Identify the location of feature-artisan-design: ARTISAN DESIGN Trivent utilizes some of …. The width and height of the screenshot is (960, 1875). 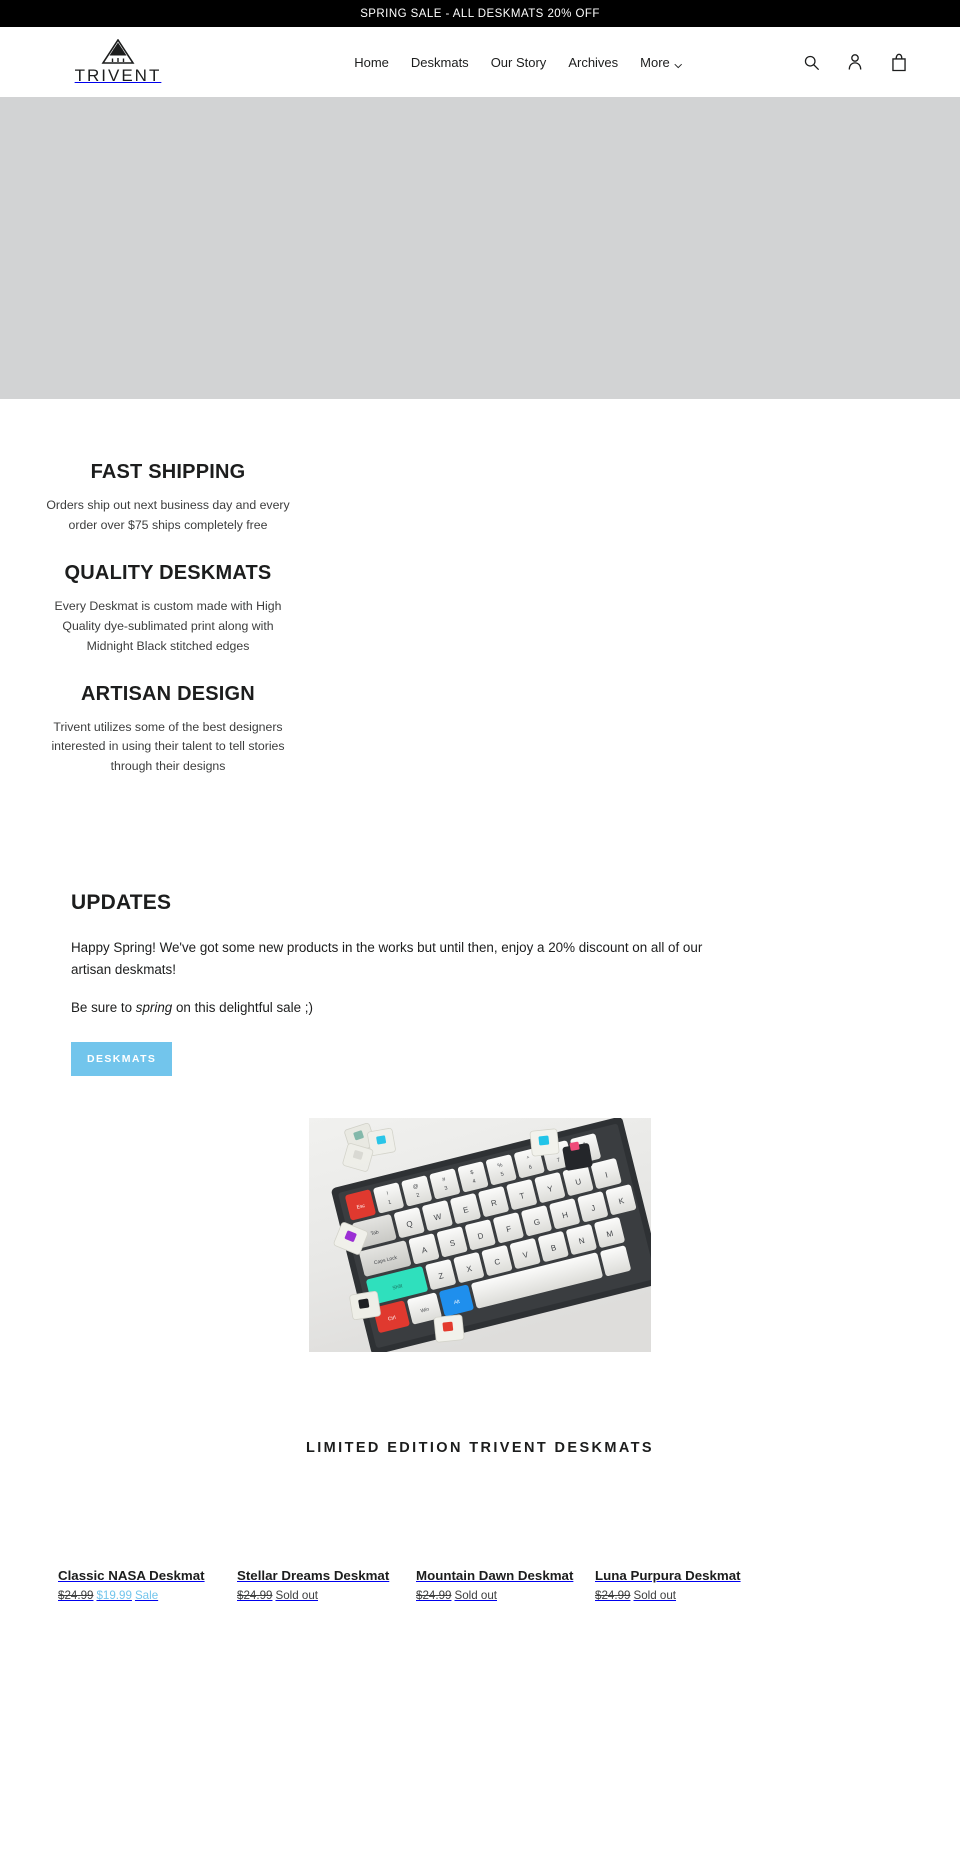
(168, 730).